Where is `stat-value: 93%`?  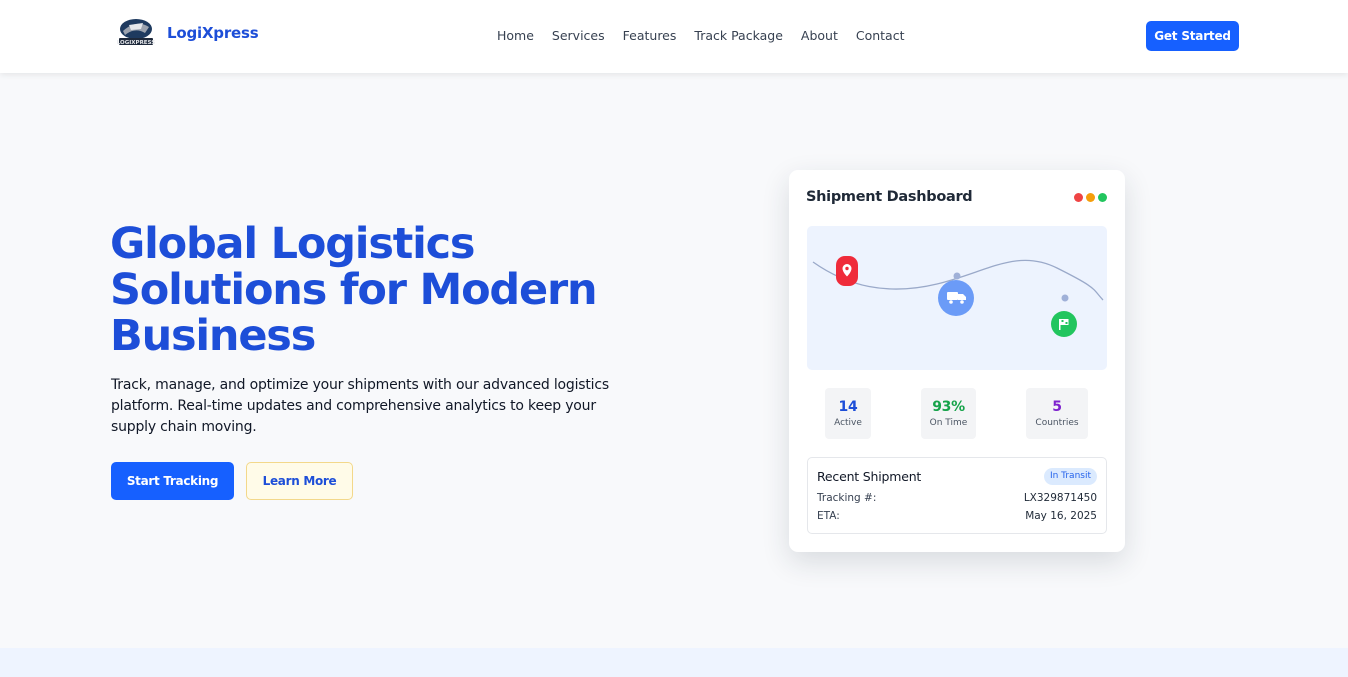 stat-value: 93% is located at coordinates (948, 407).